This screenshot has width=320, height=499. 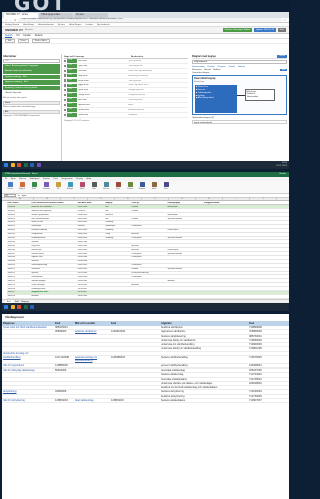 What do you see at coordinates (54, 242) in the screenshot?
I see `table-cell: vaktsom` at bounding box center [54, 242].